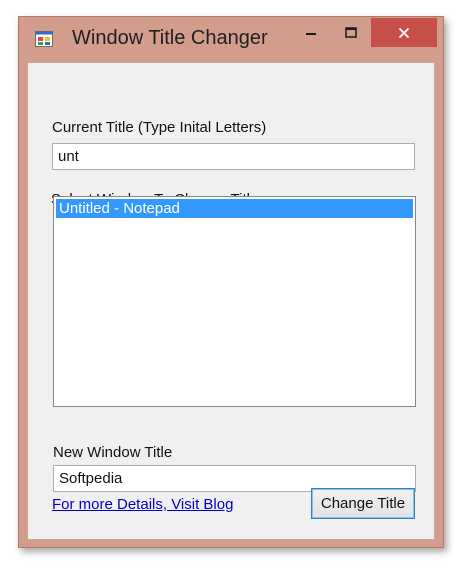 The image size is (474, 577). I want to click on app-window-icon, so click(44, 39).